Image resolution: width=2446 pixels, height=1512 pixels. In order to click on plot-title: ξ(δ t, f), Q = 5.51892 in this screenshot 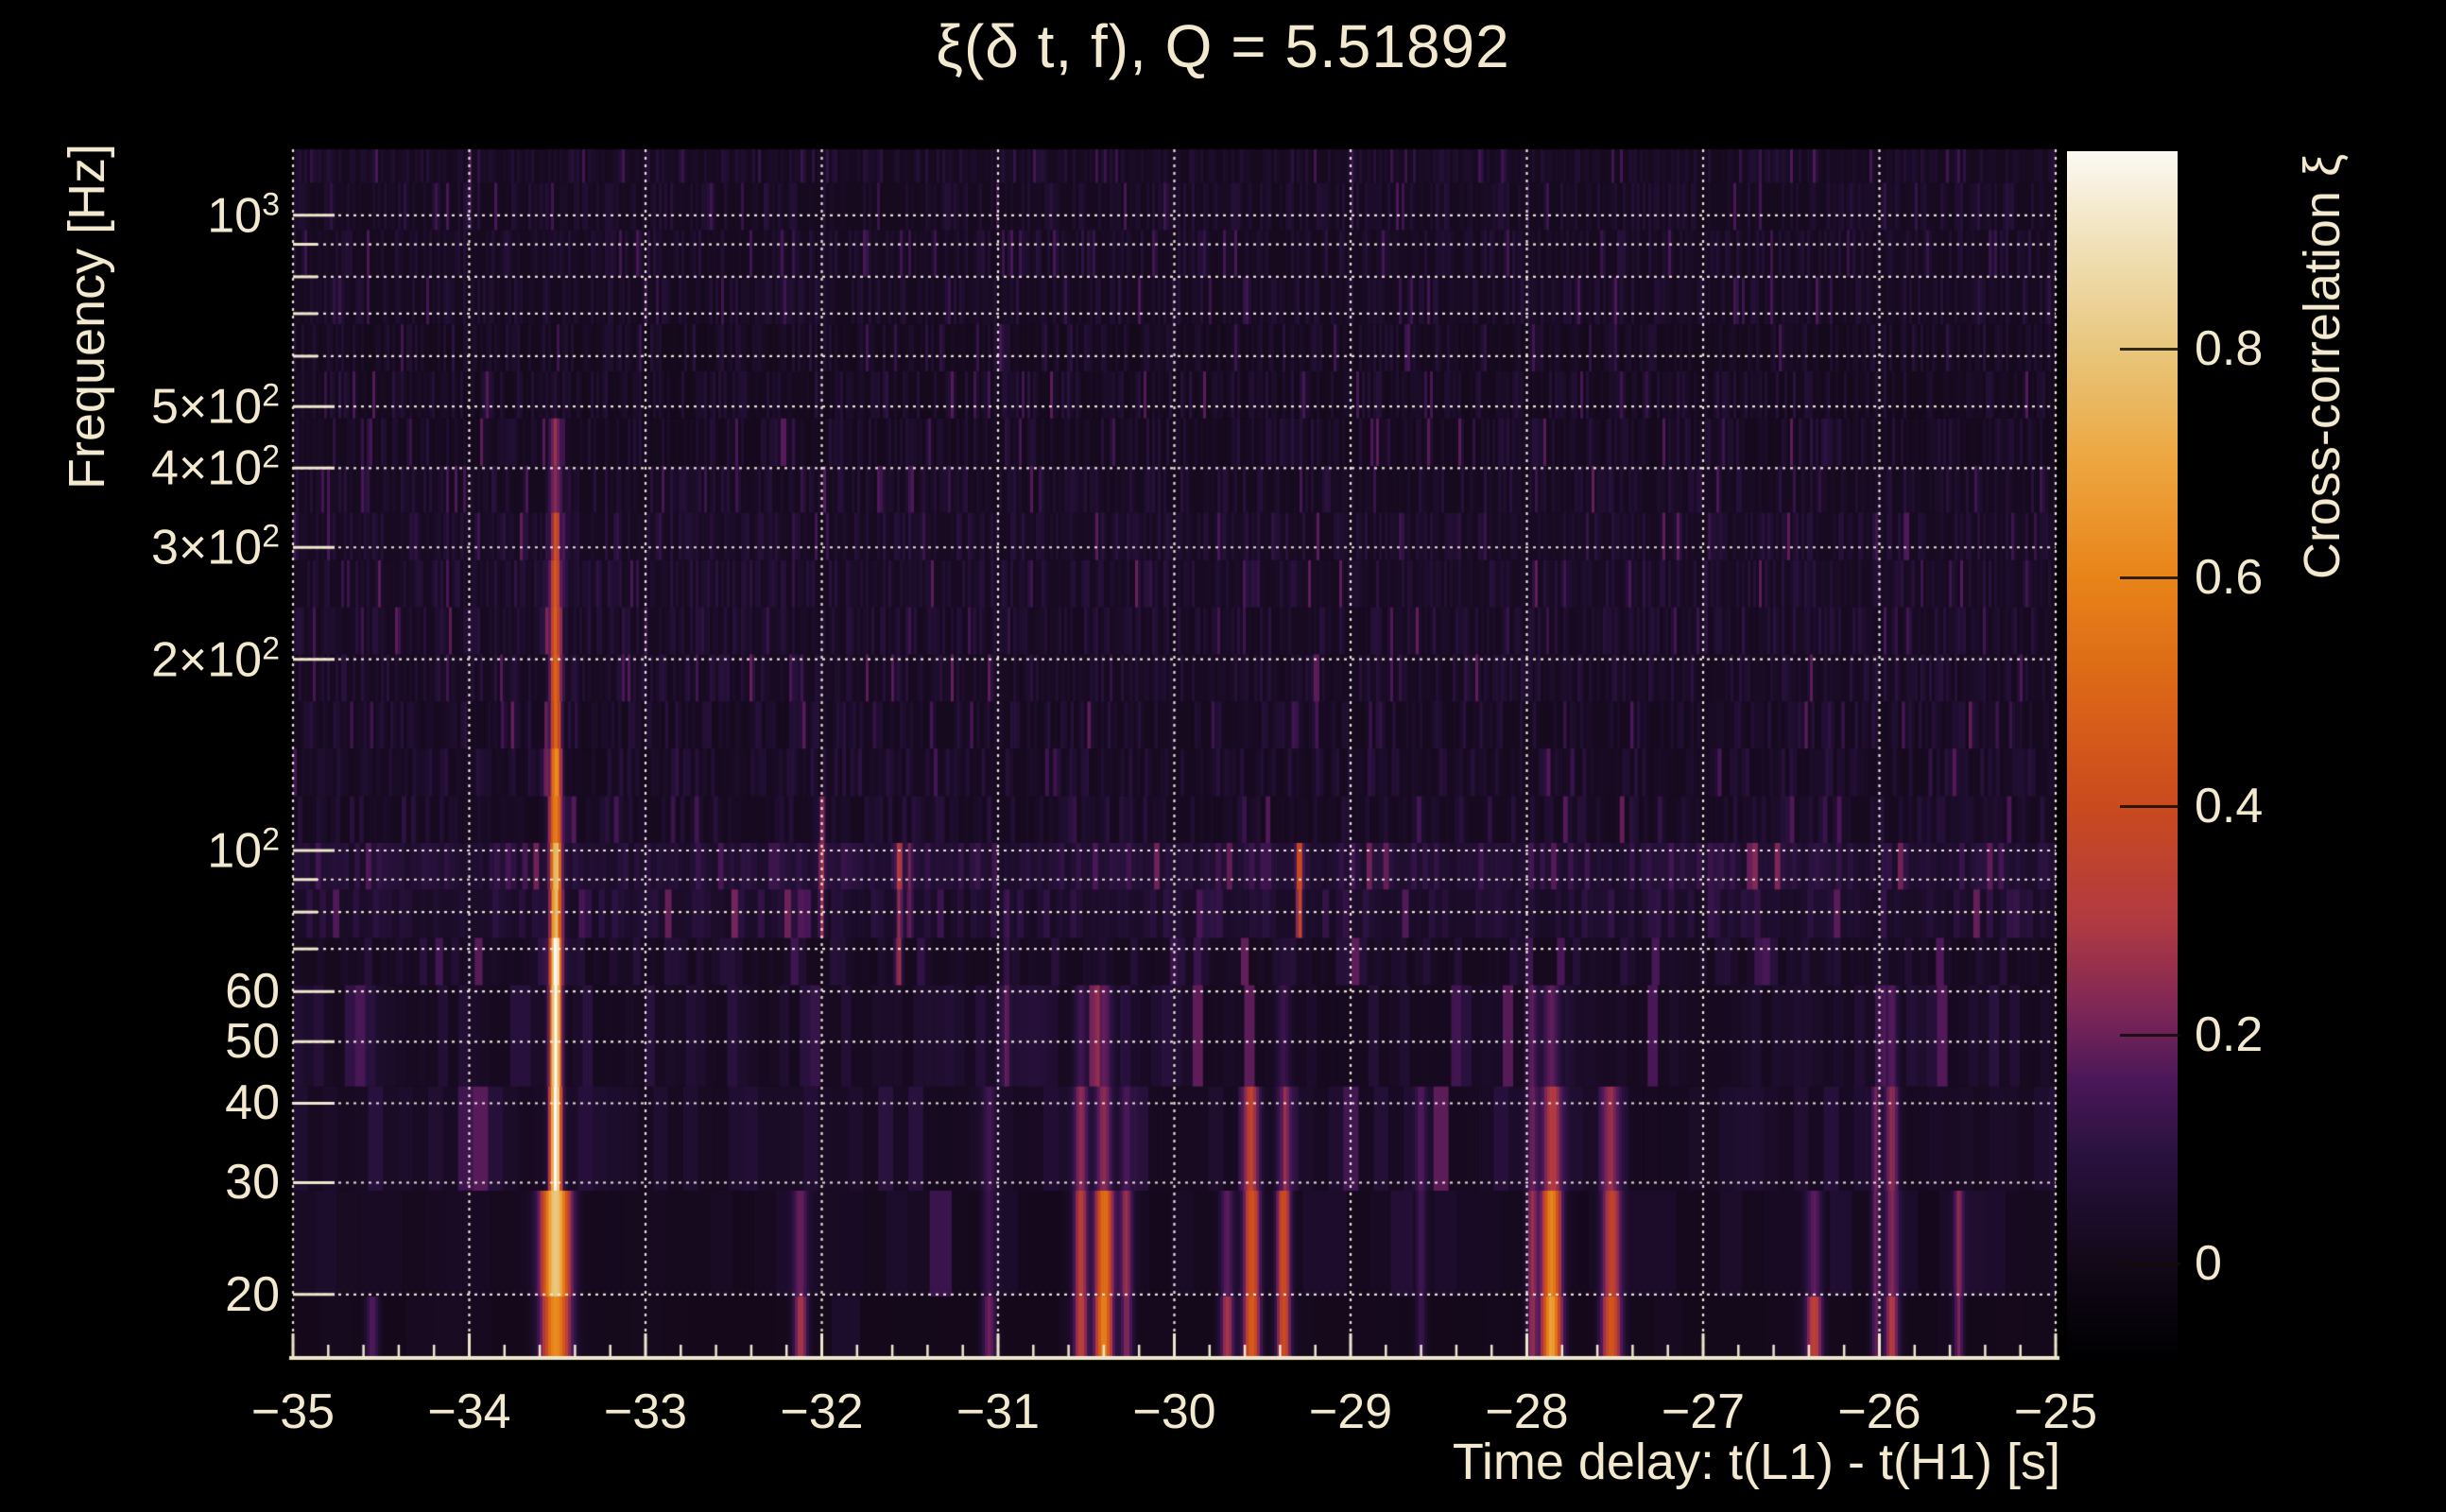, I will do `click(1223, 46)`.